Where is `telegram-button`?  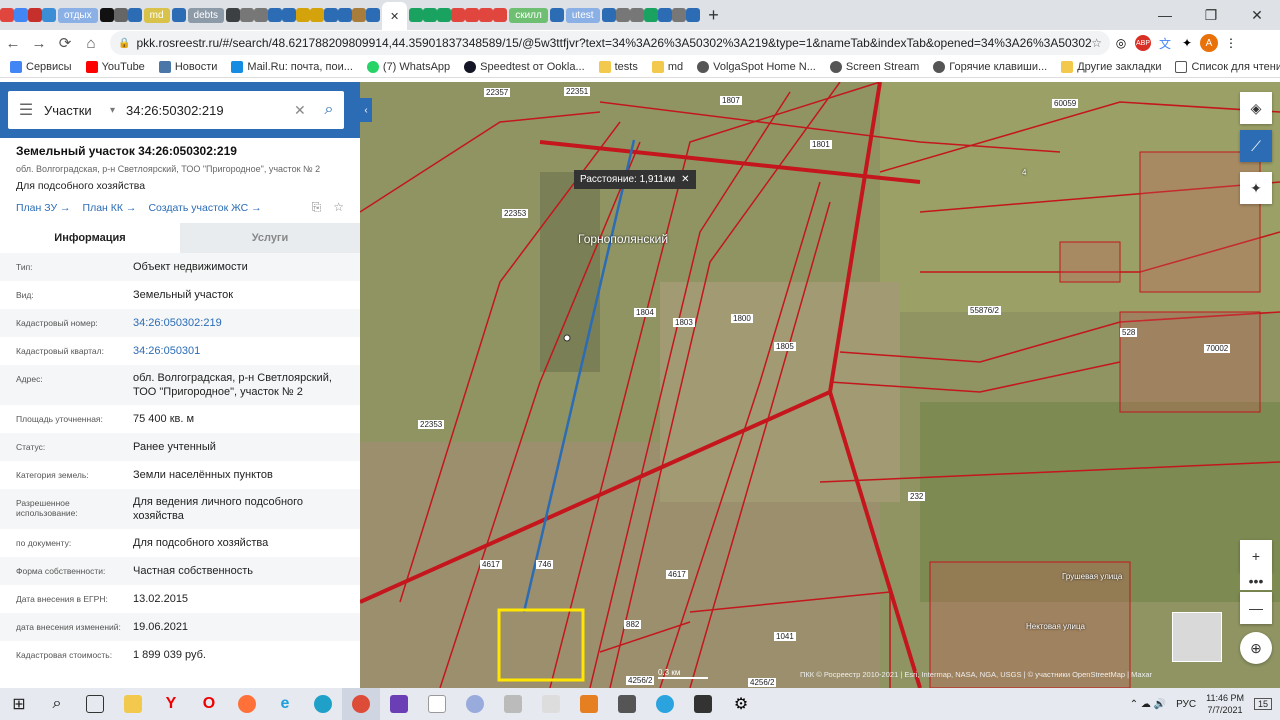 telegram-button is located at coordinates (665, 704).